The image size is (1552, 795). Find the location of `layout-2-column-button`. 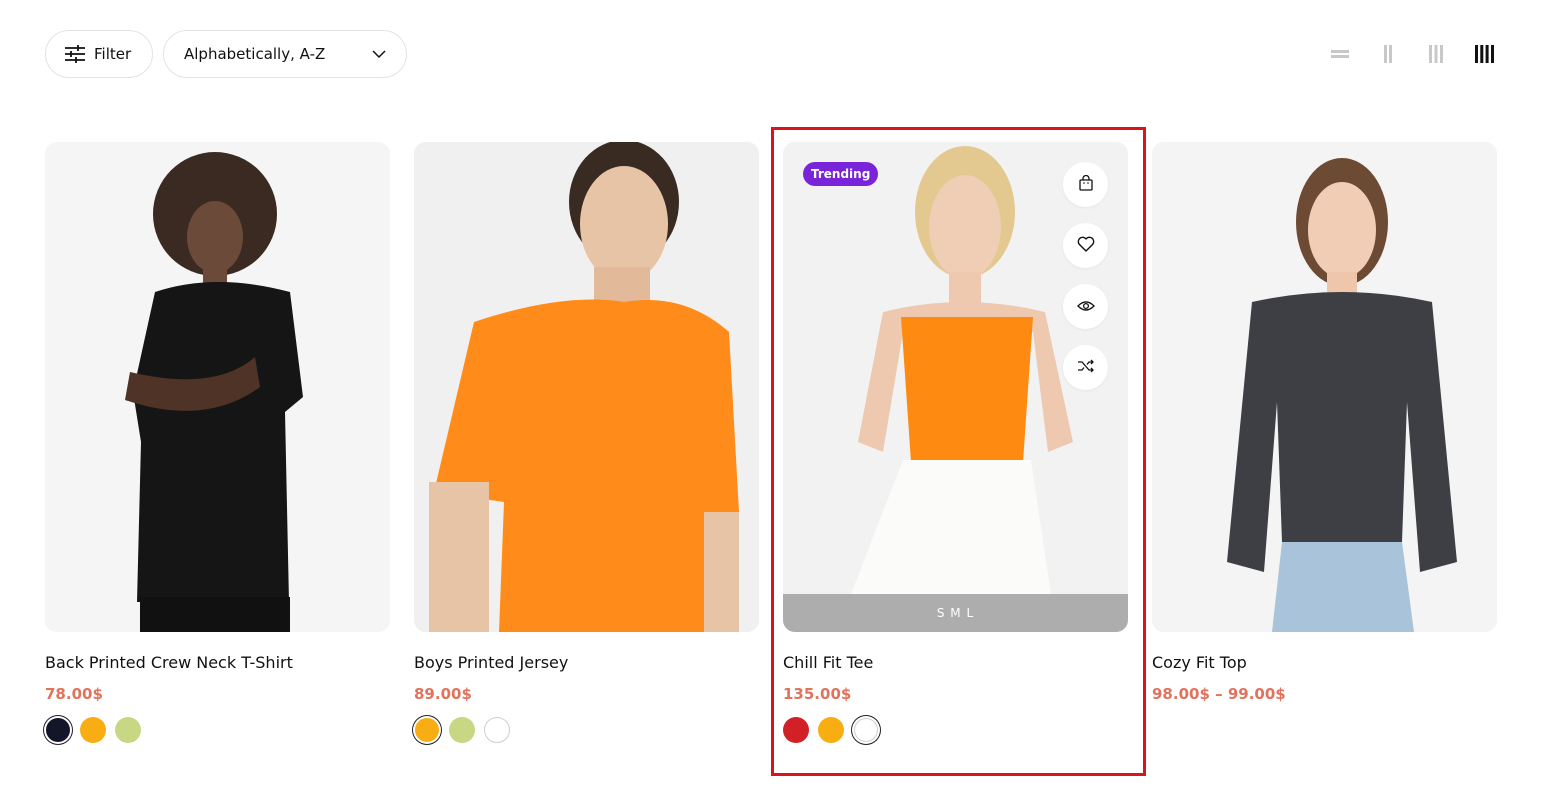

layout-2-column-button is located at coordinates (1388, 54).